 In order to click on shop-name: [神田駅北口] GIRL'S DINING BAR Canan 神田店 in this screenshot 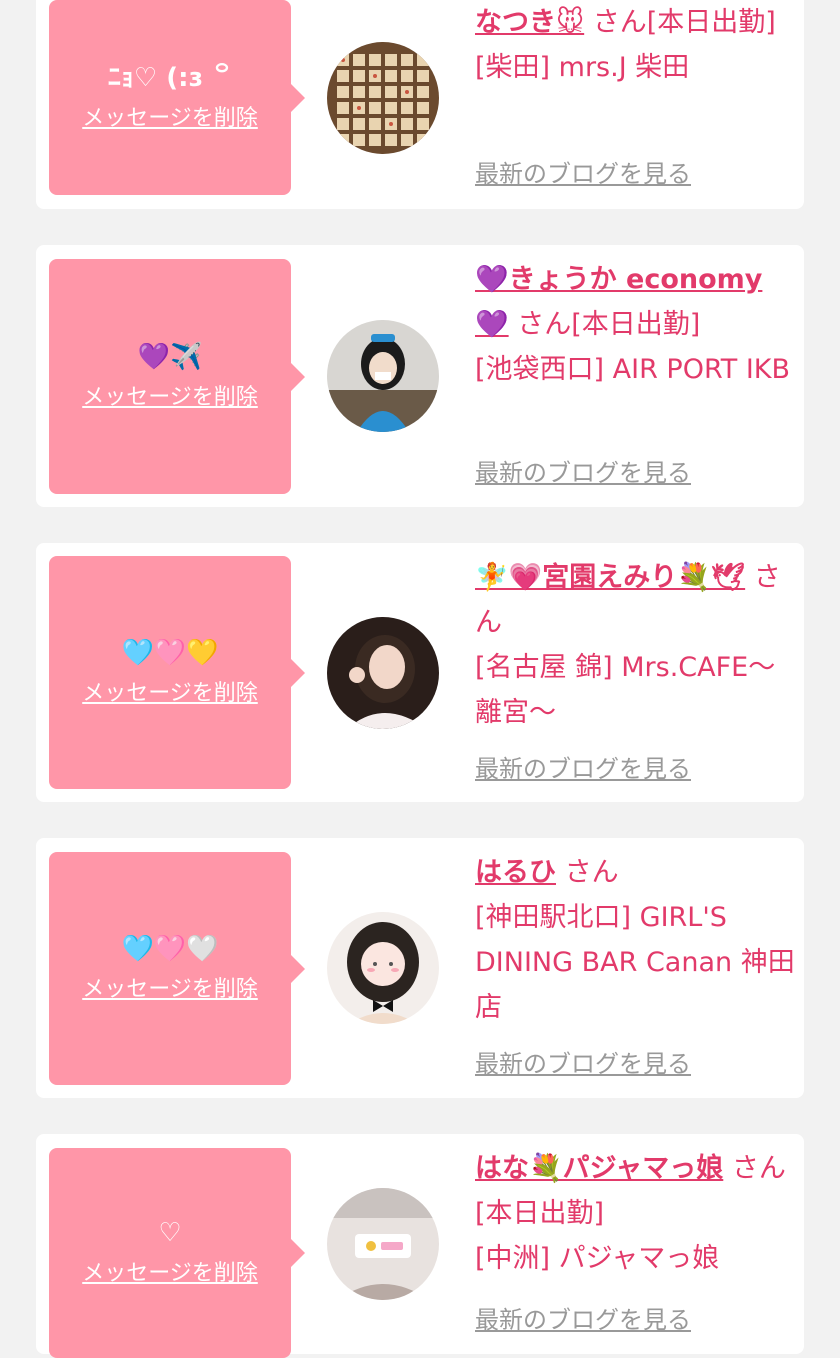, I will do `click(635, 962)`.